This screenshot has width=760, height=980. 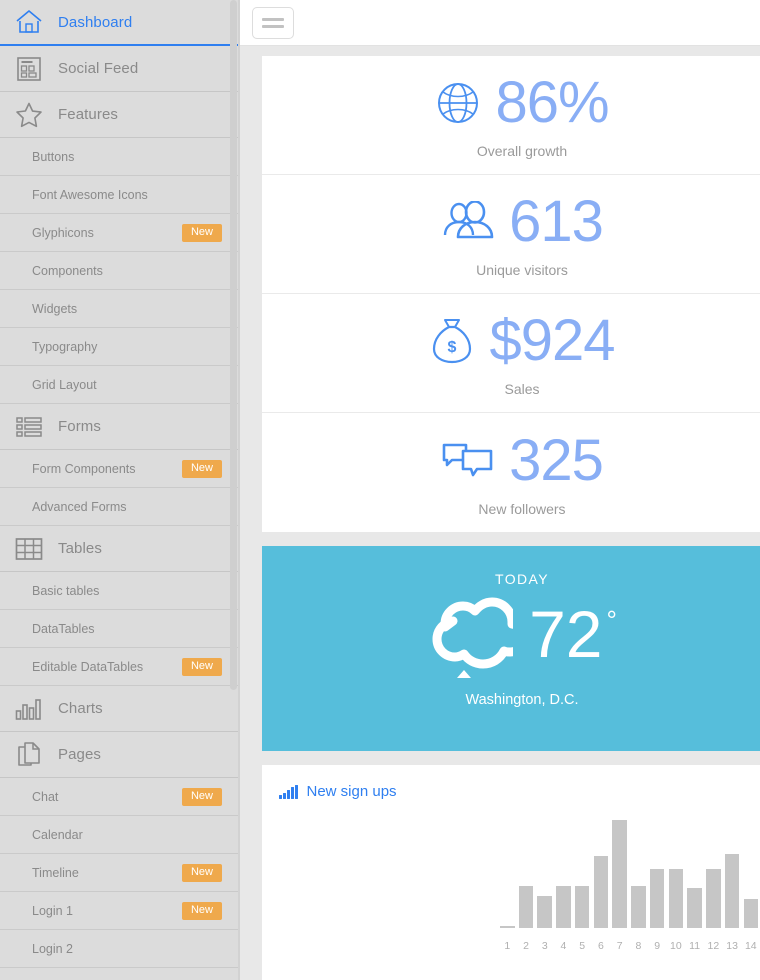 What do you see at coordinates (522, 579) in the screenshot?
I see `weather-today-label: TODAY` at bounding box center [522, 579].